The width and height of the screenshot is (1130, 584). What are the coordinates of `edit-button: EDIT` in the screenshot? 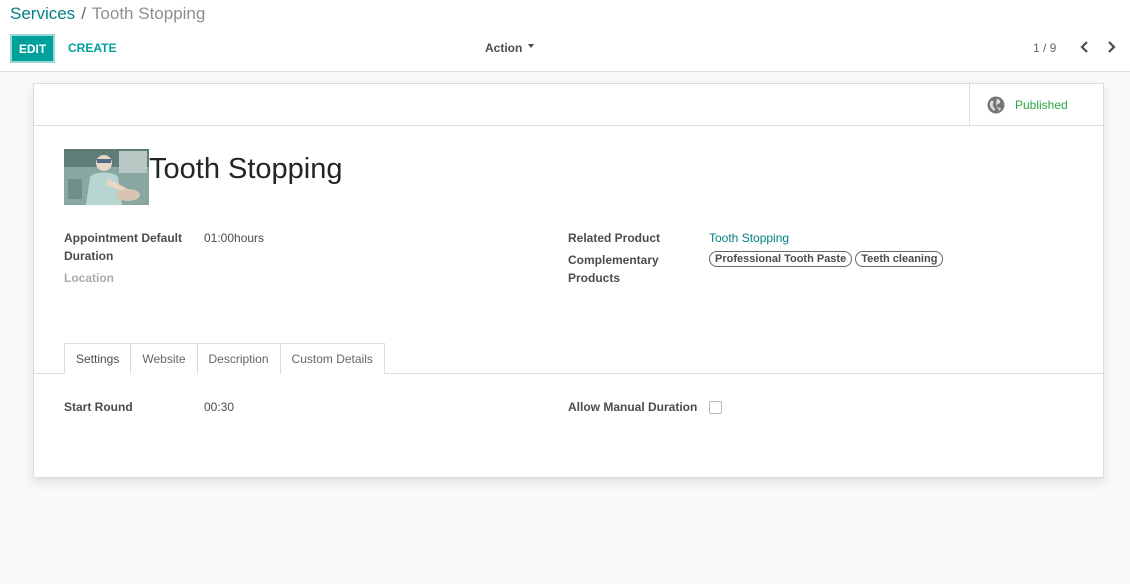 It's located at (32, 48).